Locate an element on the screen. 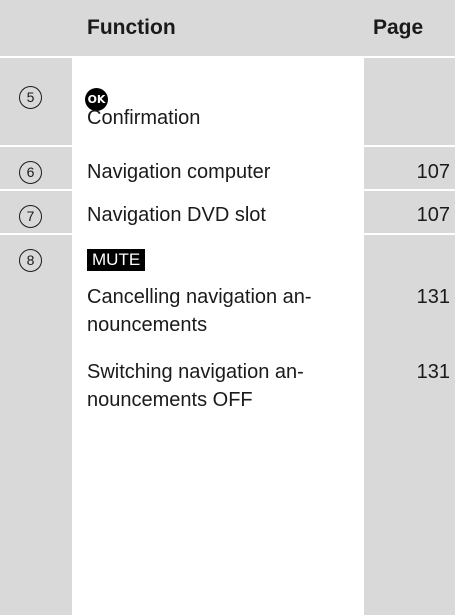  function-navigation-computer: Navigation computer is located at coordinates (179, 172).